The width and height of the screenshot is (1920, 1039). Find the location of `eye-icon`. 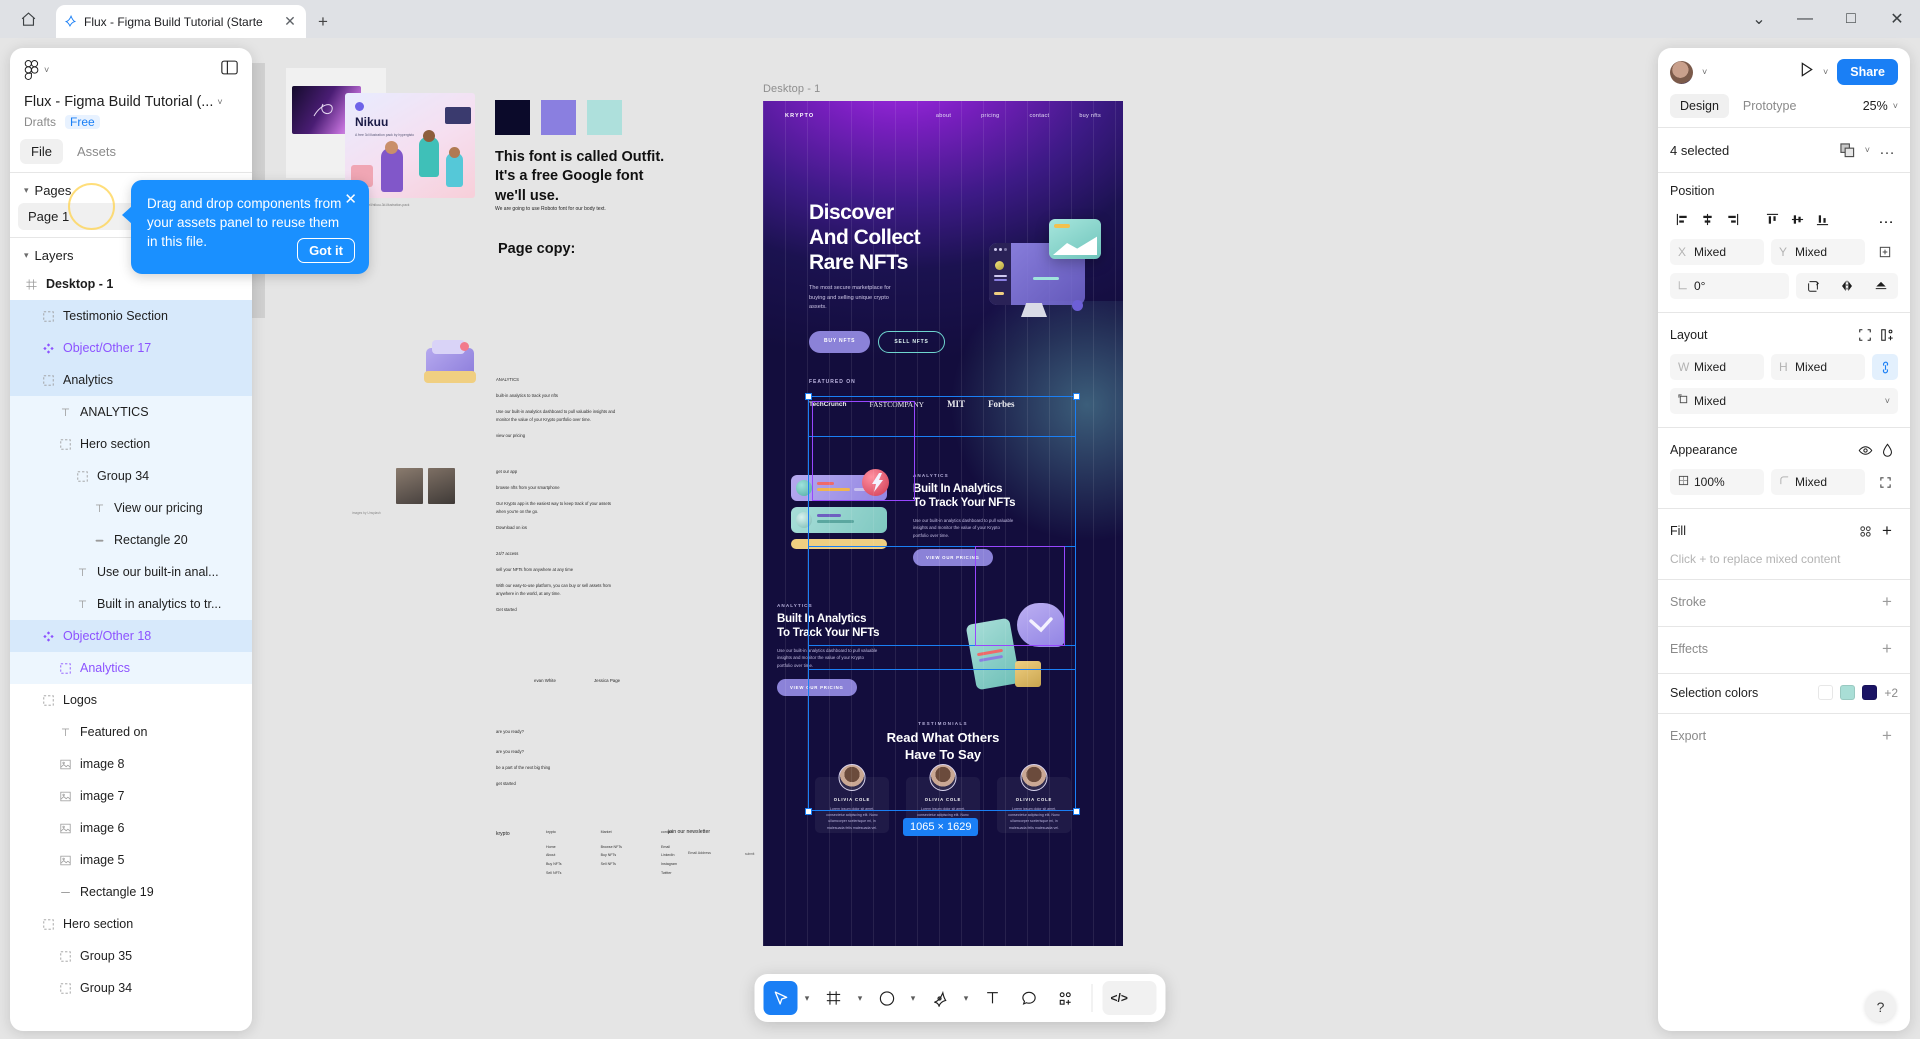

eye-icon is located at coordinates (1865, 450).